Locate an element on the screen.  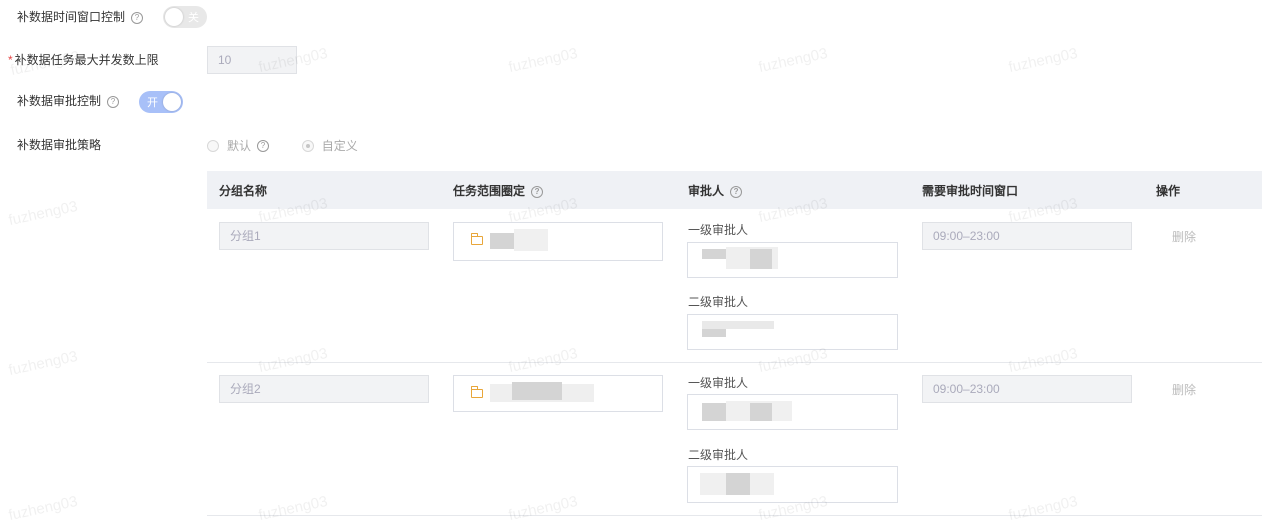
required-mark: * is located at coordinates (10, 60).